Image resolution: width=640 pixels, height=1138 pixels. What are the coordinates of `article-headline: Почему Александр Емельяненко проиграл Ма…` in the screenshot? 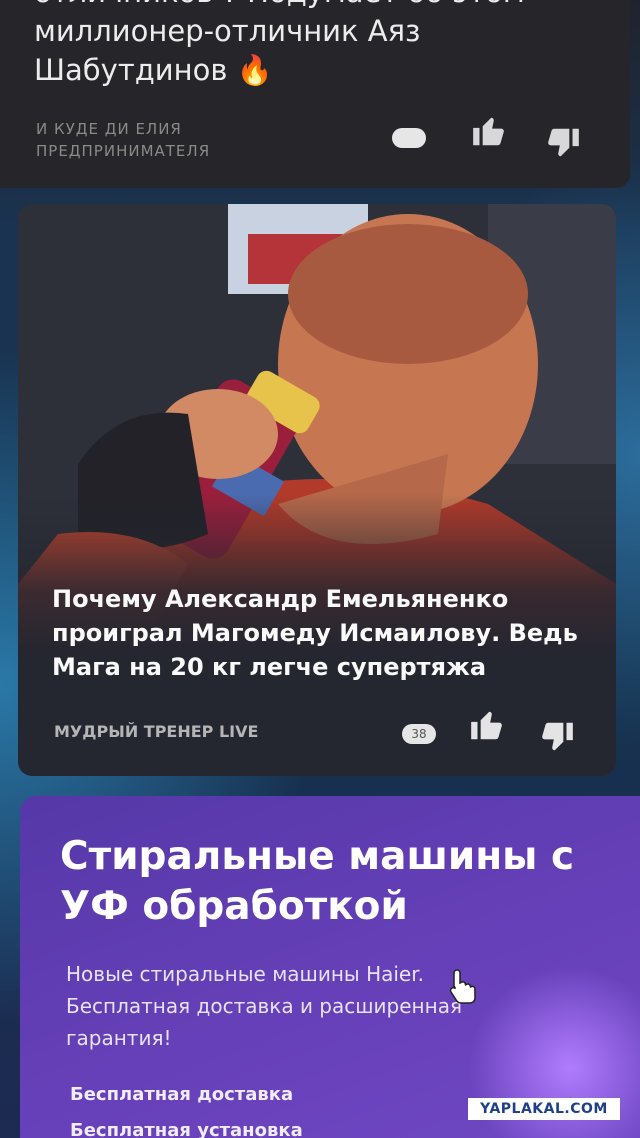 It's located at (332, 633).